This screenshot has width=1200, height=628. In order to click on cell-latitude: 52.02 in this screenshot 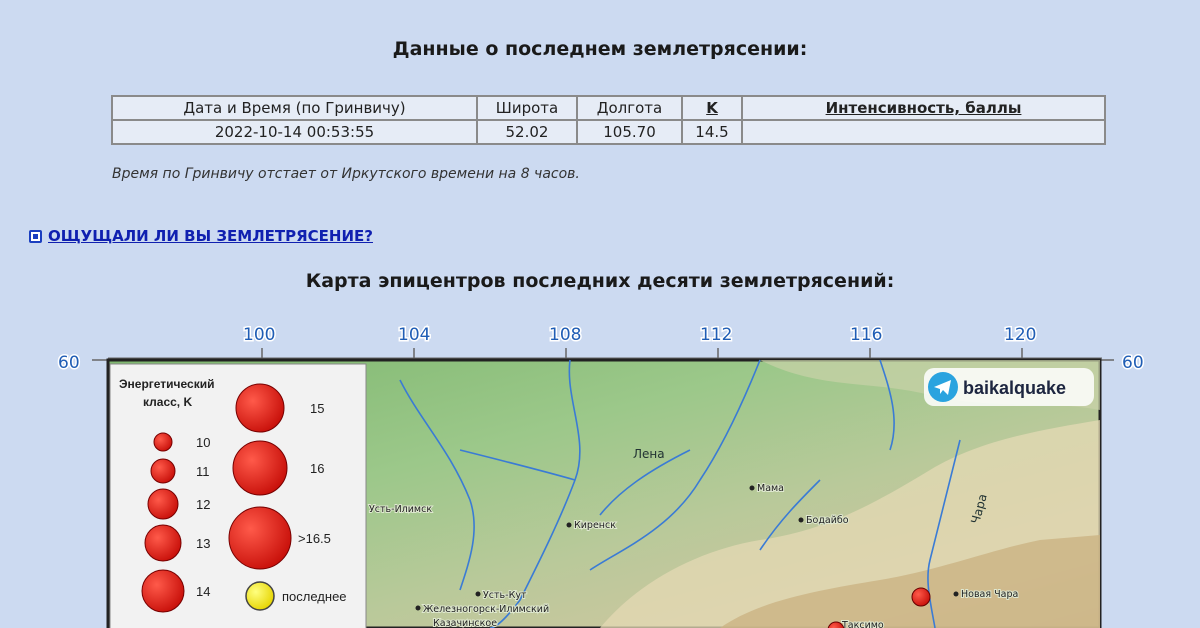, I will do `click(527, 132)`.